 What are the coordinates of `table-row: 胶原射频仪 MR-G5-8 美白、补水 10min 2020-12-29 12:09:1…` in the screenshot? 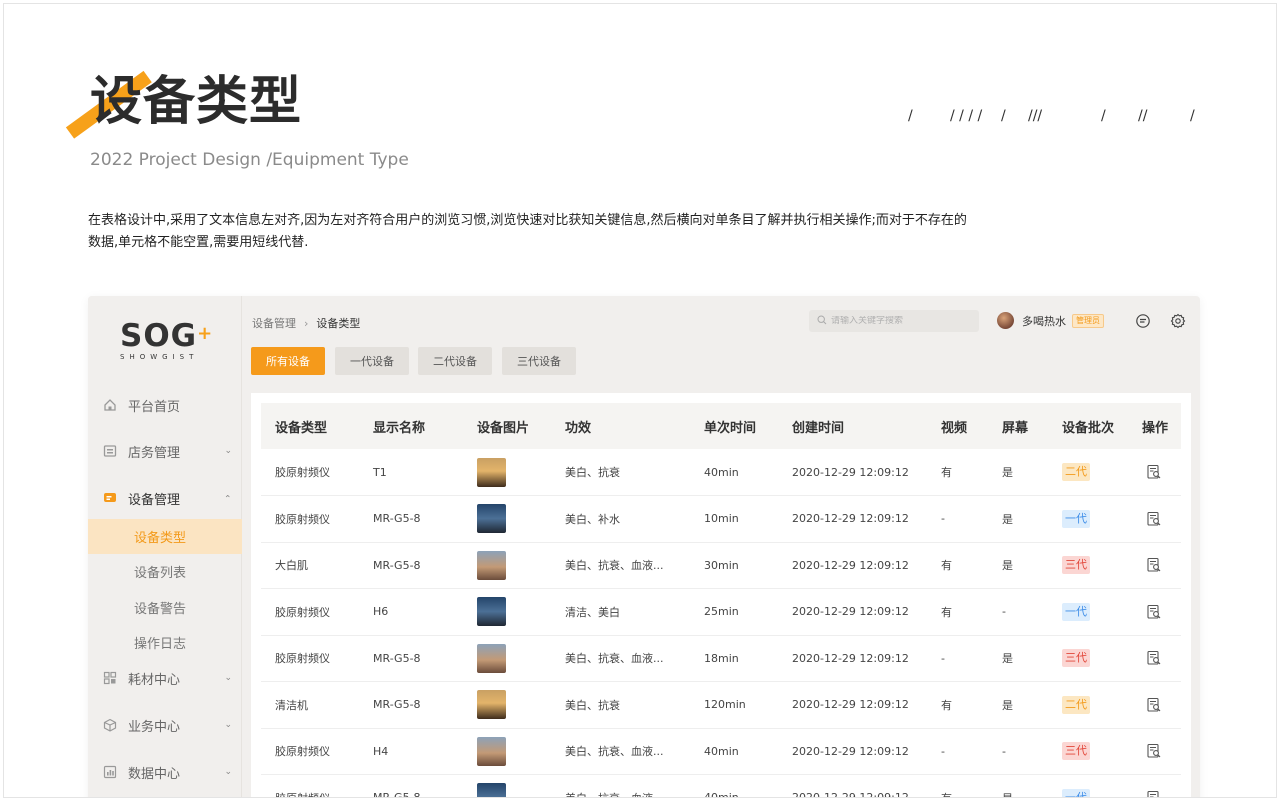 It's located at (721, 519).